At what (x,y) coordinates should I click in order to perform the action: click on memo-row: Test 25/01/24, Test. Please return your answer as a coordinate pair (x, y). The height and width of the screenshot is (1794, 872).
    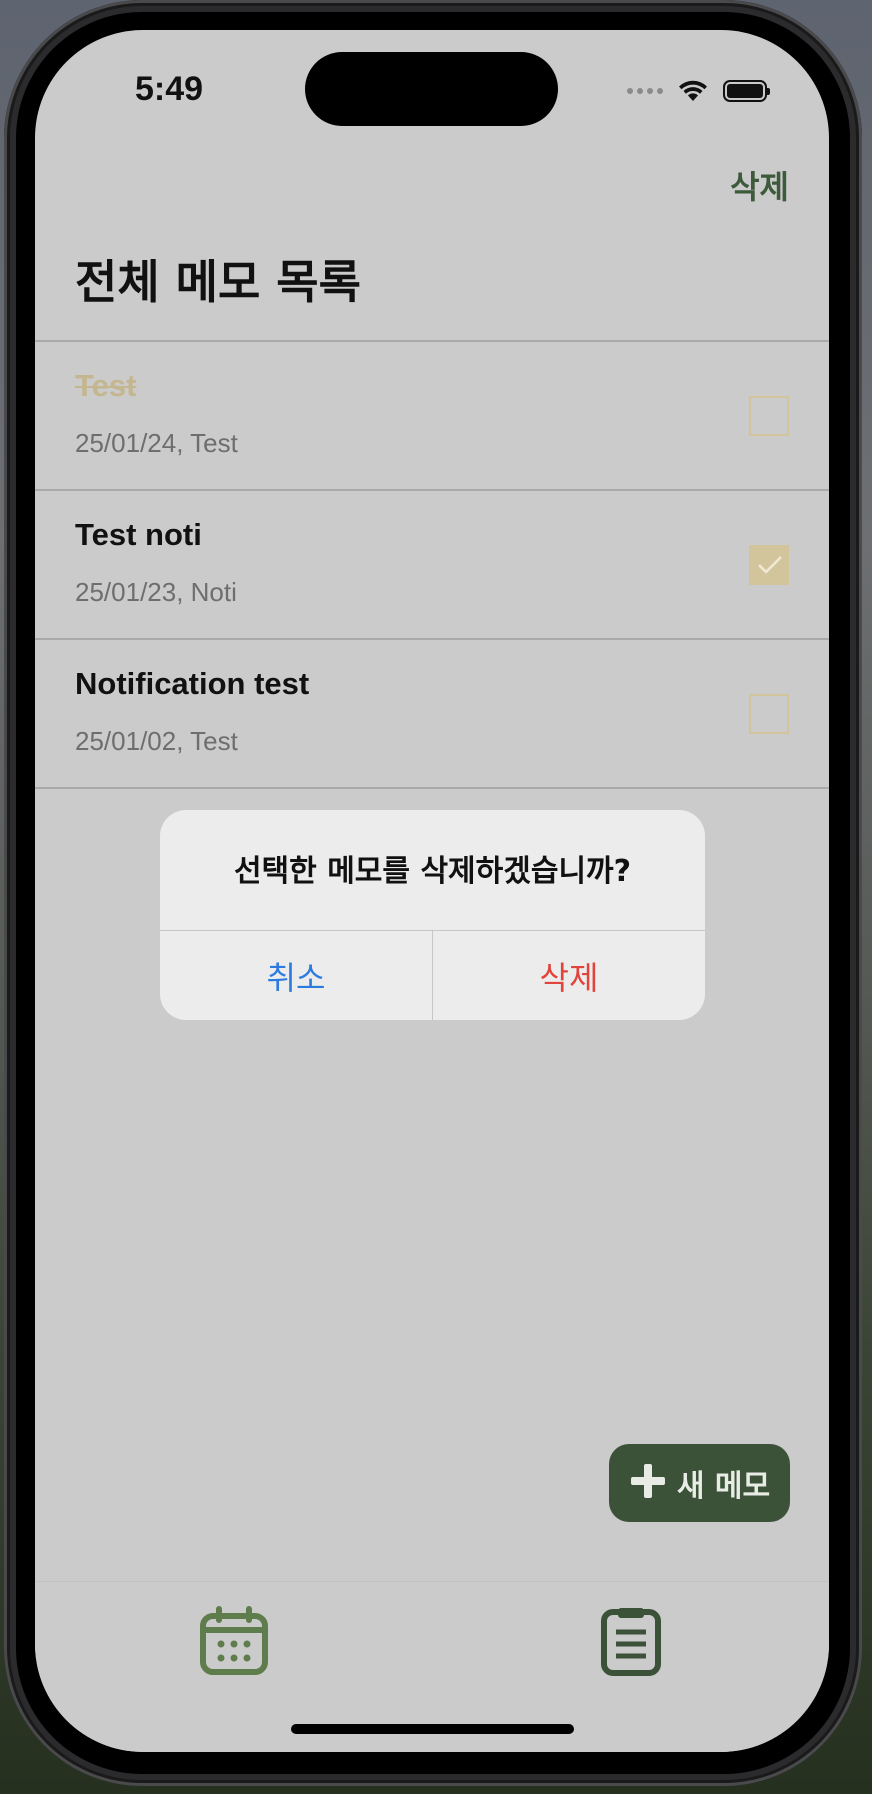
    Looking at the image, I should click on (432, 414).